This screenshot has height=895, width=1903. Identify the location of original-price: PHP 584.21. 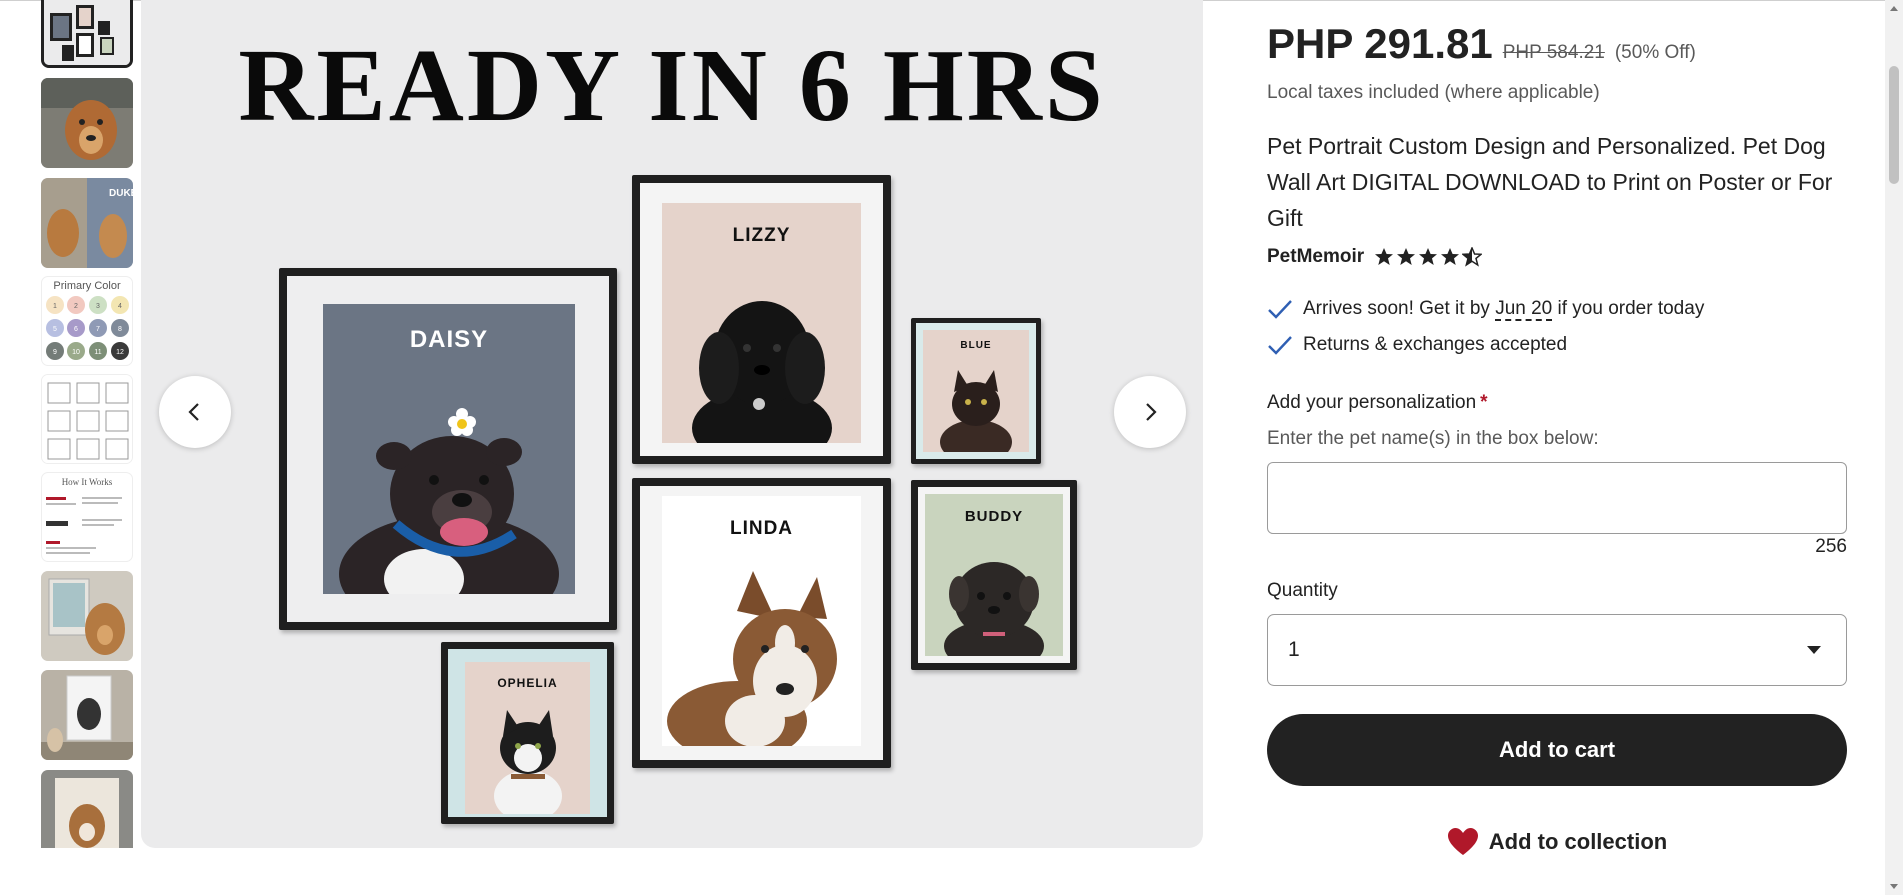
(1553, 52).